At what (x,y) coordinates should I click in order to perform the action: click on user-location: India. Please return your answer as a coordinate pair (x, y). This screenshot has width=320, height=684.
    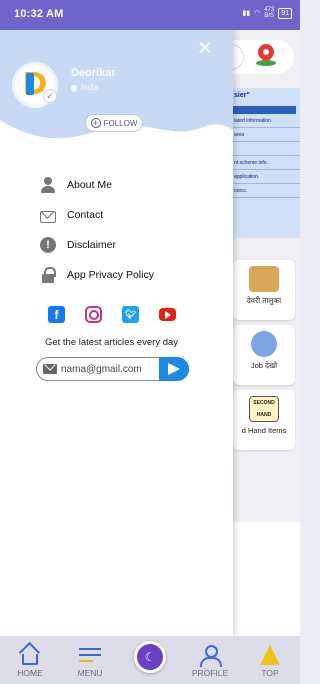
    Looking at the image, I should click on (83, 87).